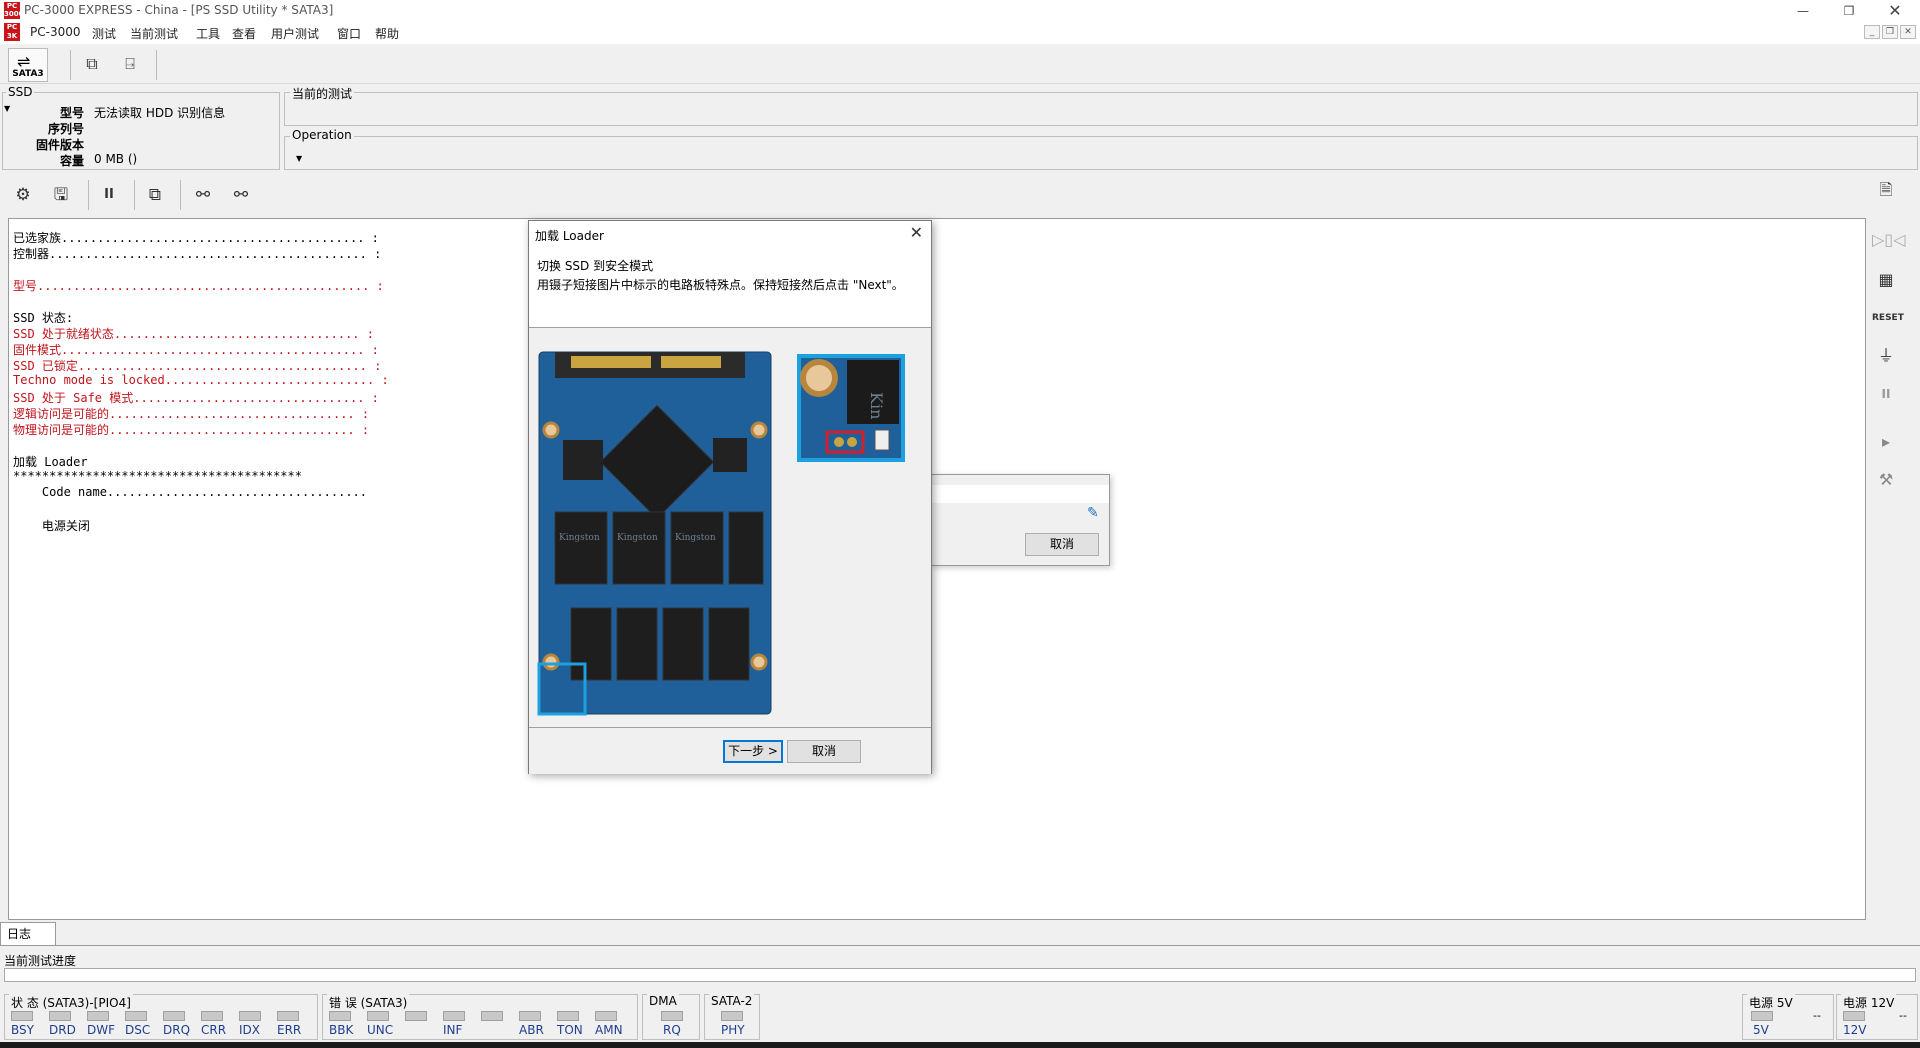  What do you see at coordinates (71, 161) in the screenshot?
I see `capacity-key: 容量` at bounding box center [71, 161].